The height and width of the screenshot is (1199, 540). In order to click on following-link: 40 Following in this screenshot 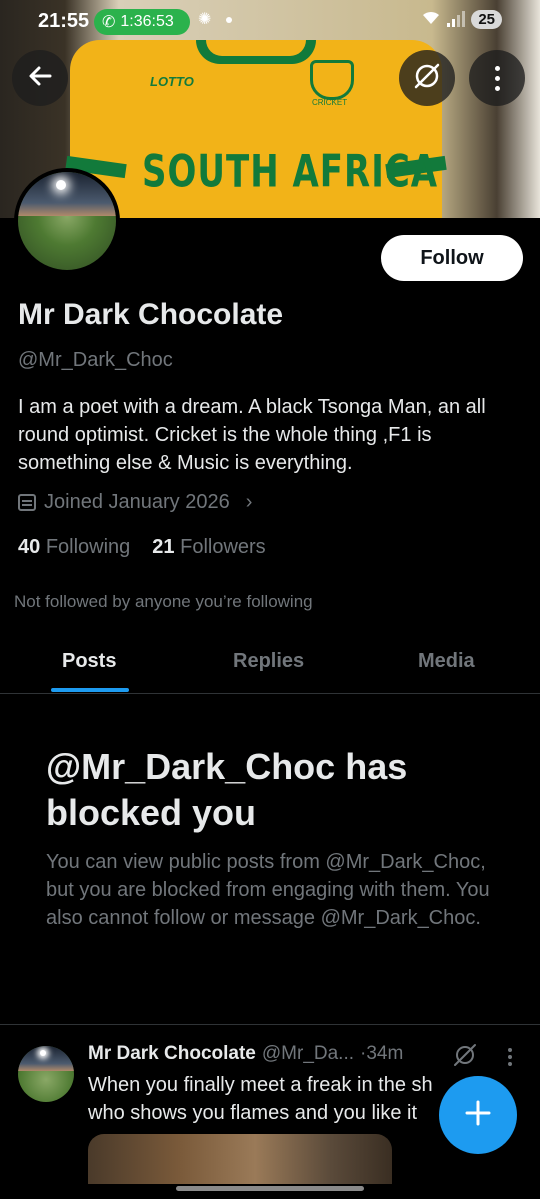, I will do `click(74, 547)`.